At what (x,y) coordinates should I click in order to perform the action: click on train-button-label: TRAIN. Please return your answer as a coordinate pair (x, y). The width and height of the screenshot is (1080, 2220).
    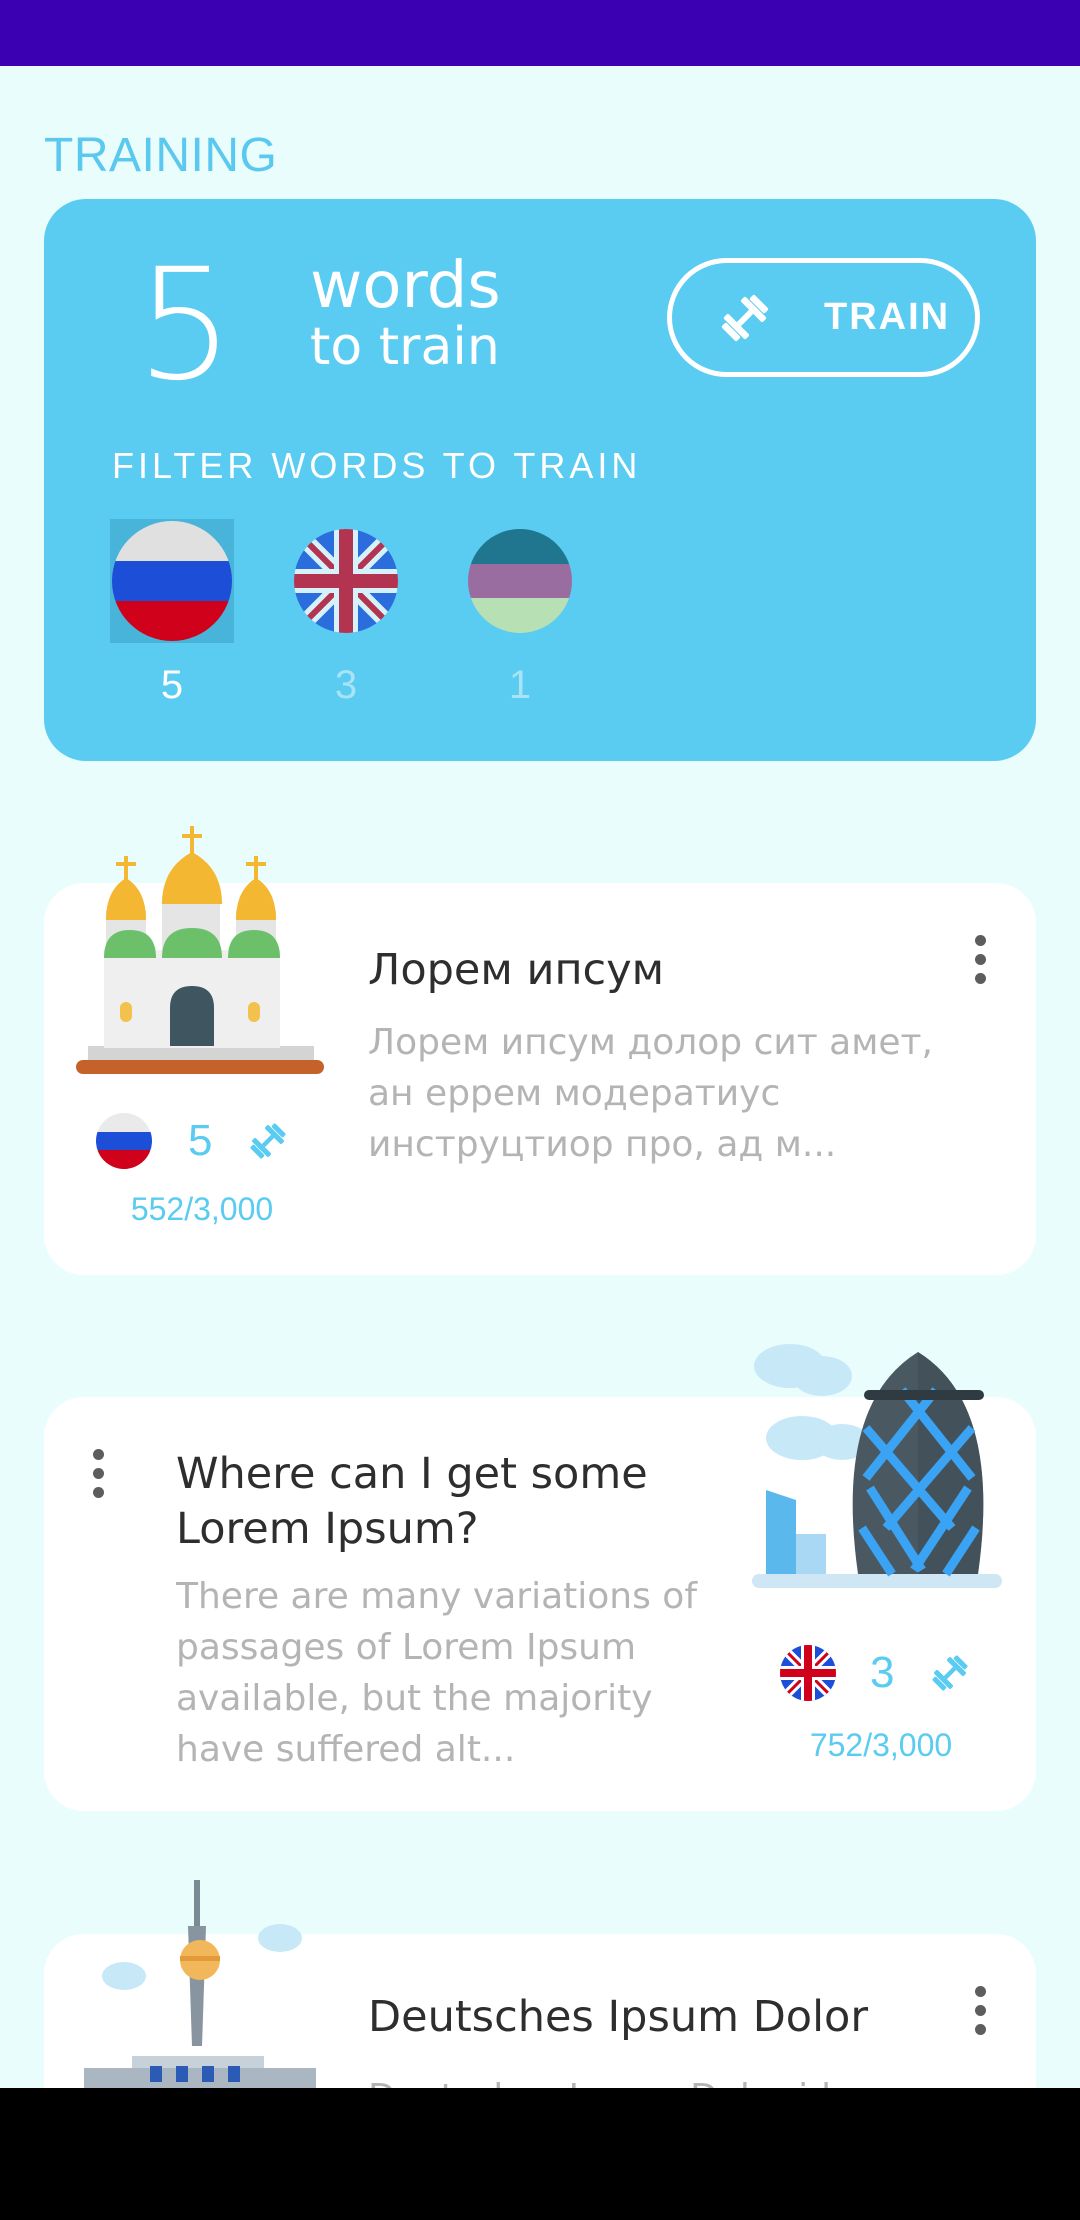
    Looking at the image, I should click on (887, 317).